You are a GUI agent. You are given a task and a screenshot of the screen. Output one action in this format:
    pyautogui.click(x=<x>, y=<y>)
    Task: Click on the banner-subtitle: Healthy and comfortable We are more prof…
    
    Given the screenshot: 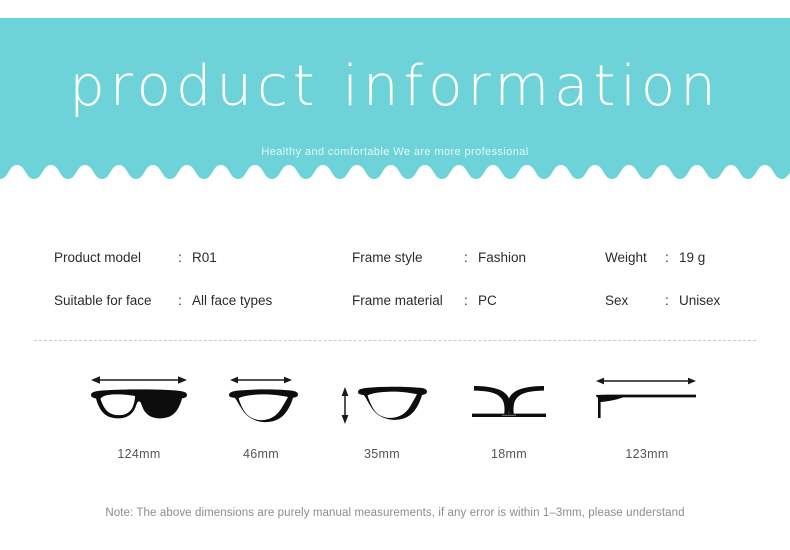 What is the action you would take?
    pyautogui.click(x=395, y=152)
    